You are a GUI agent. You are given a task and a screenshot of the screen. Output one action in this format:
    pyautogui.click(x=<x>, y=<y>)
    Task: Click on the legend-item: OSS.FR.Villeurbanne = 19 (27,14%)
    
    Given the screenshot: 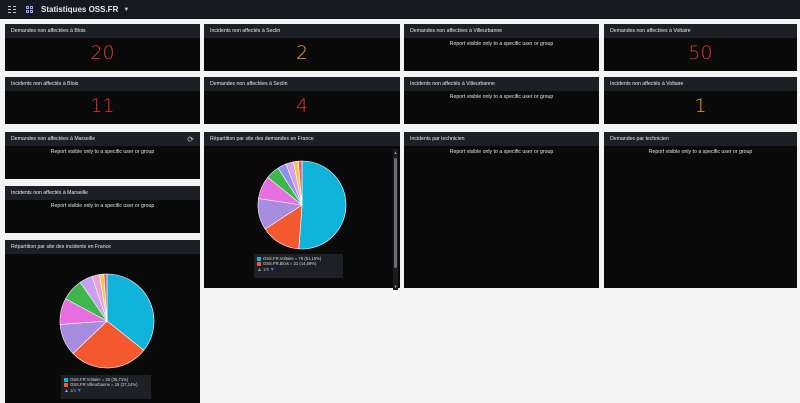 What is the action you would take?
    pyautogui.click(x=106, y=384)
    